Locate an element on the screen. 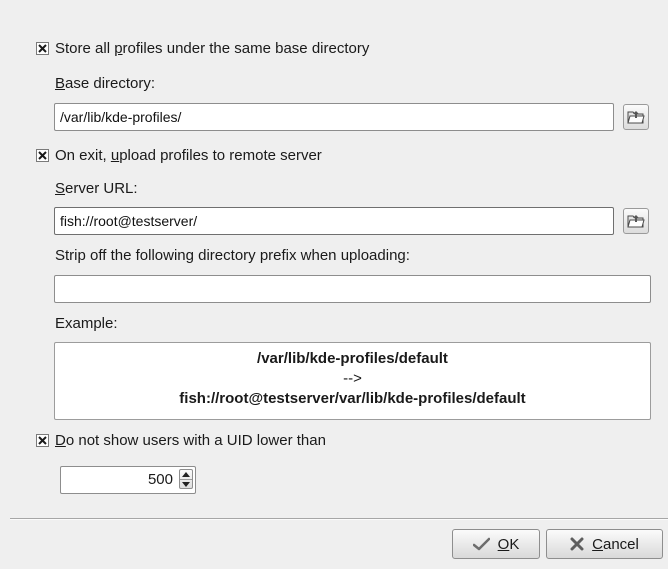 The height and width of the screenshot is (569, 668). base-directory-input: /var/lib/kde-profiles/ is located at coordinates (334, 117).